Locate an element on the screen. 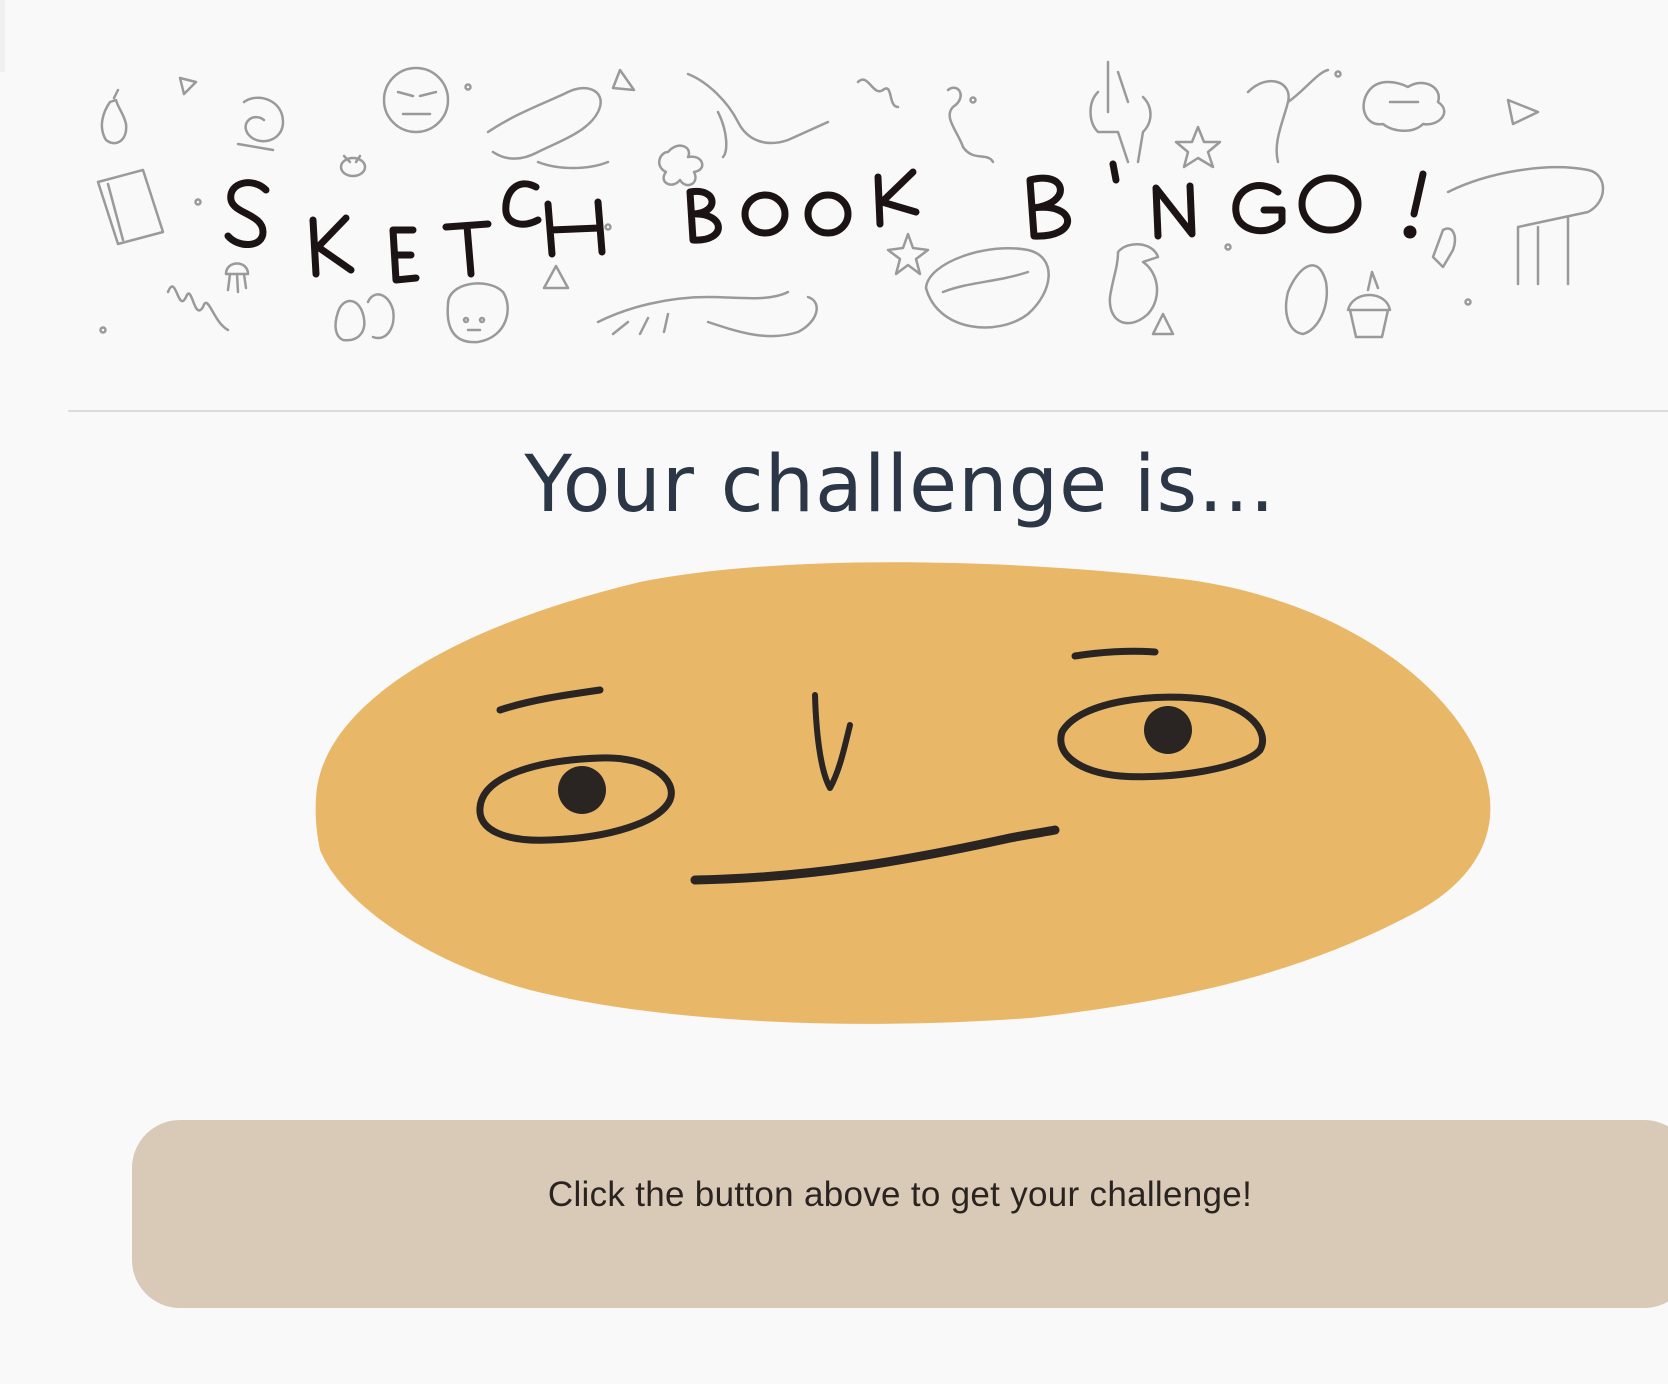 This screenshot has width=1668, height=1384. bird-with-hat-icon is located at coordinates (1141, 289).